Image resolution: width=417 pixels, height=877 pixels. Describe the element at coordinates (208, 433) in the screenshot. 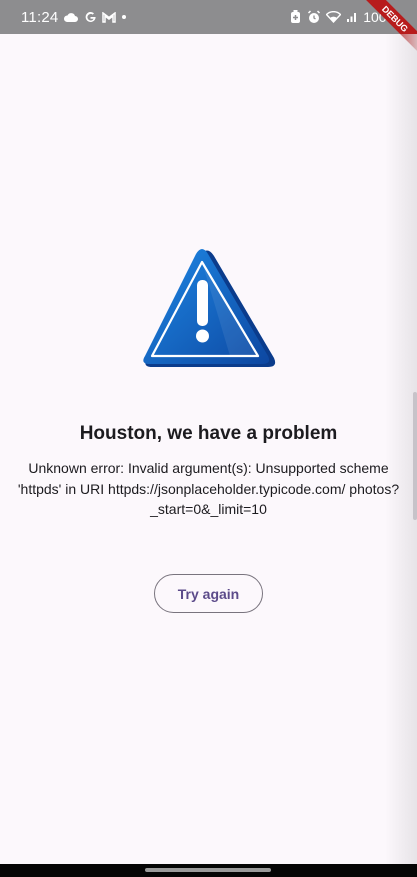

I see `error-title: Houston, we have a problem` at that location.